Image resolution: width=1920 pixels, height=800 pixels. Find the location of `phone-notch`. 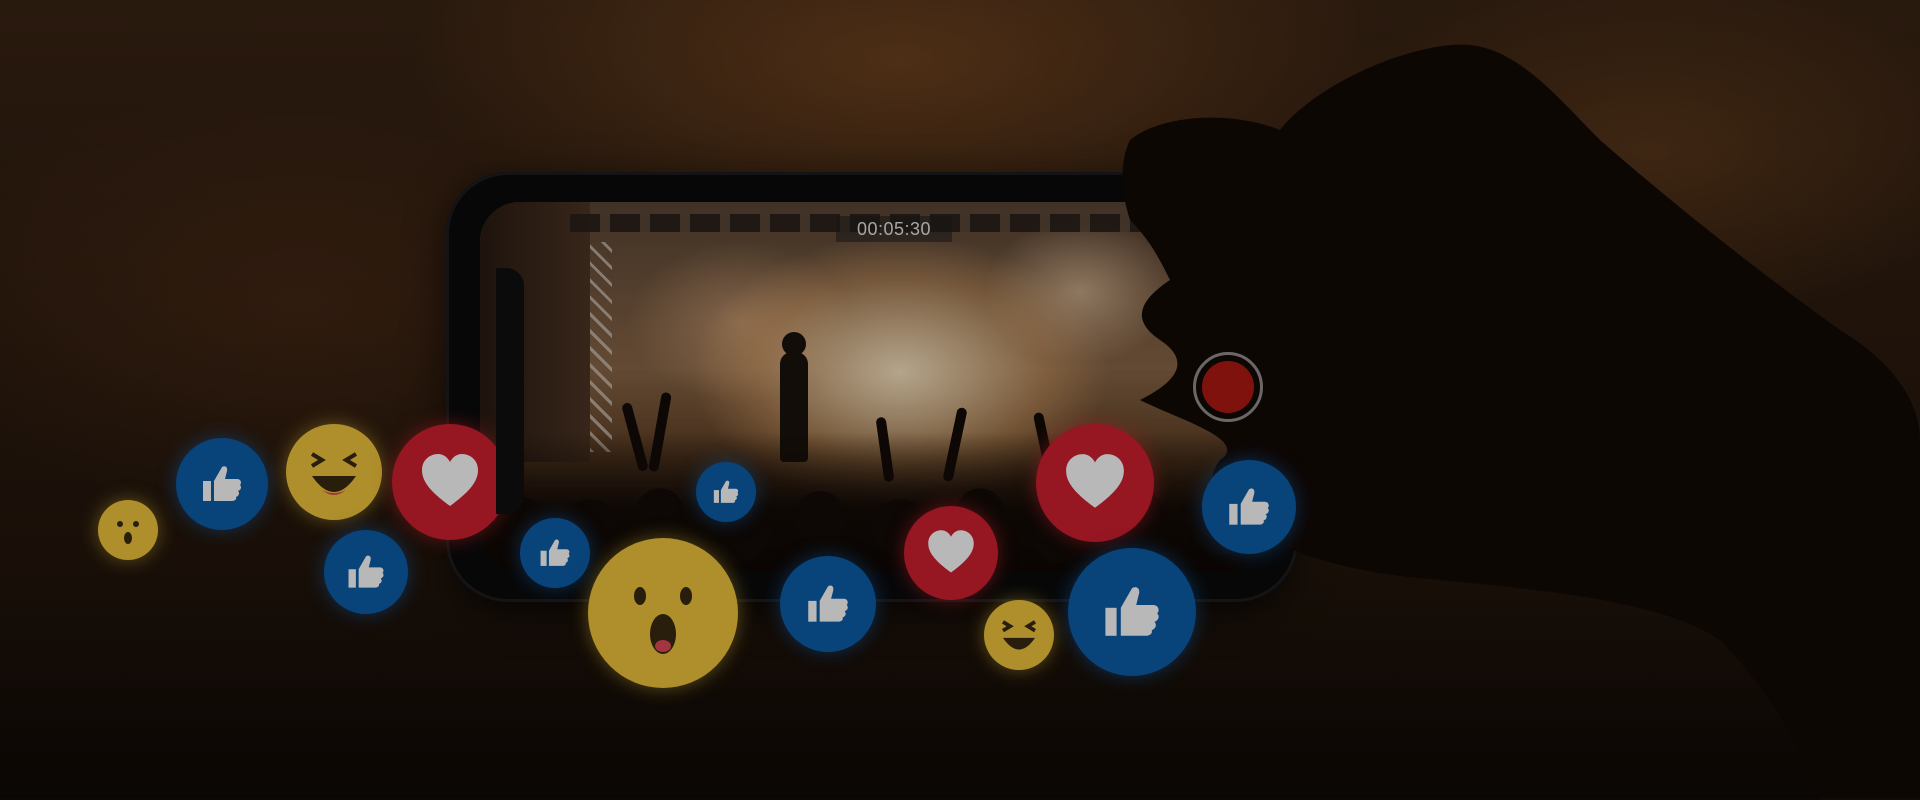

phone-notch is located at coordinates (510, 391).